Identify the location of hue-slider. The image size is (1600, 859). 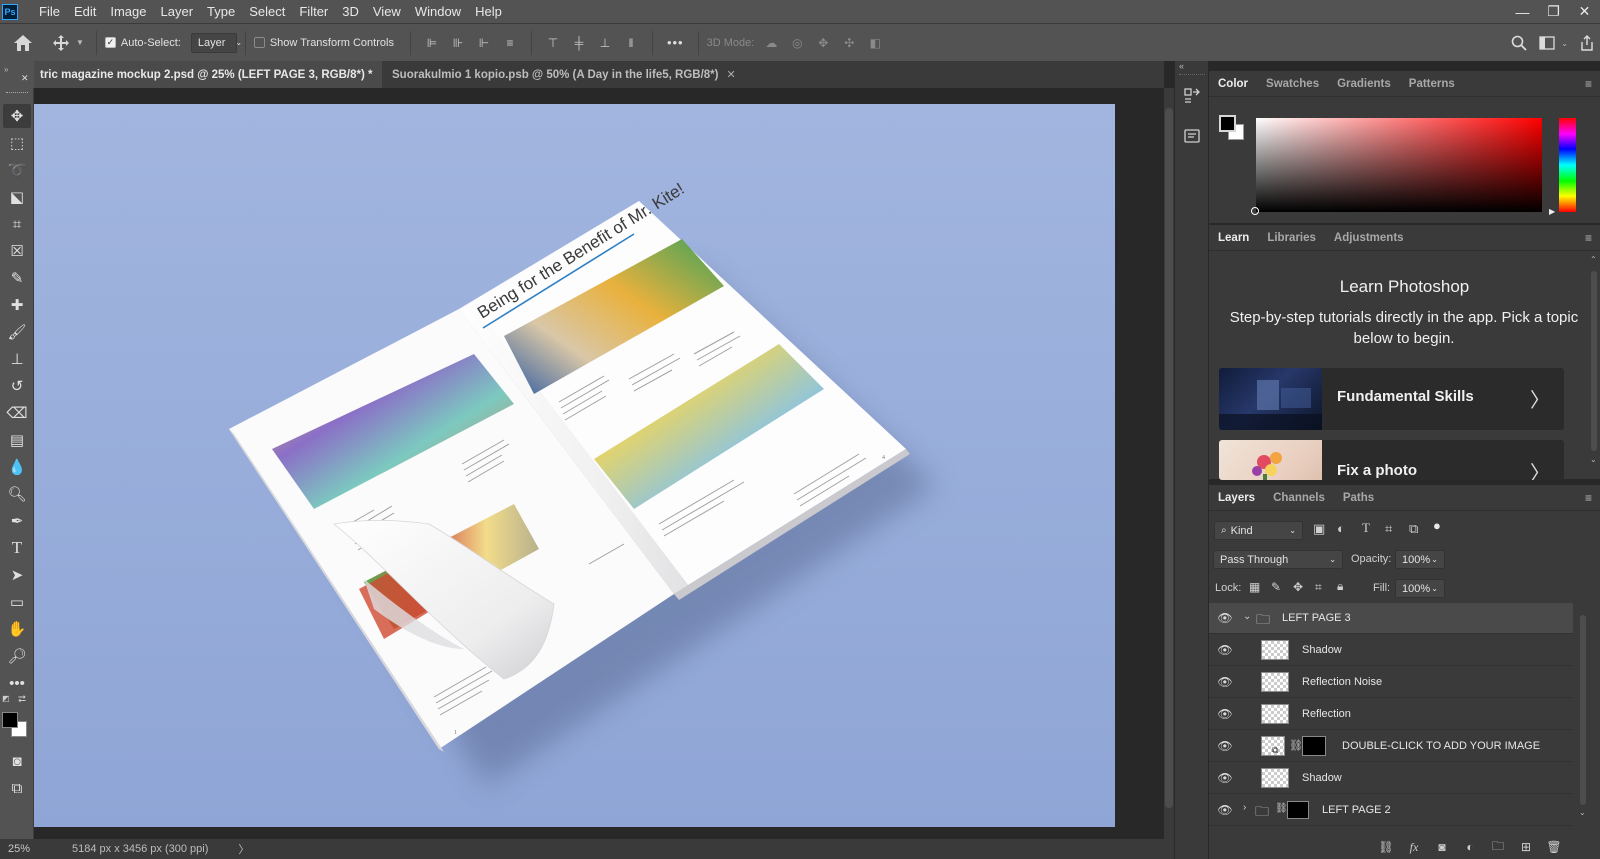
(1567, 165).